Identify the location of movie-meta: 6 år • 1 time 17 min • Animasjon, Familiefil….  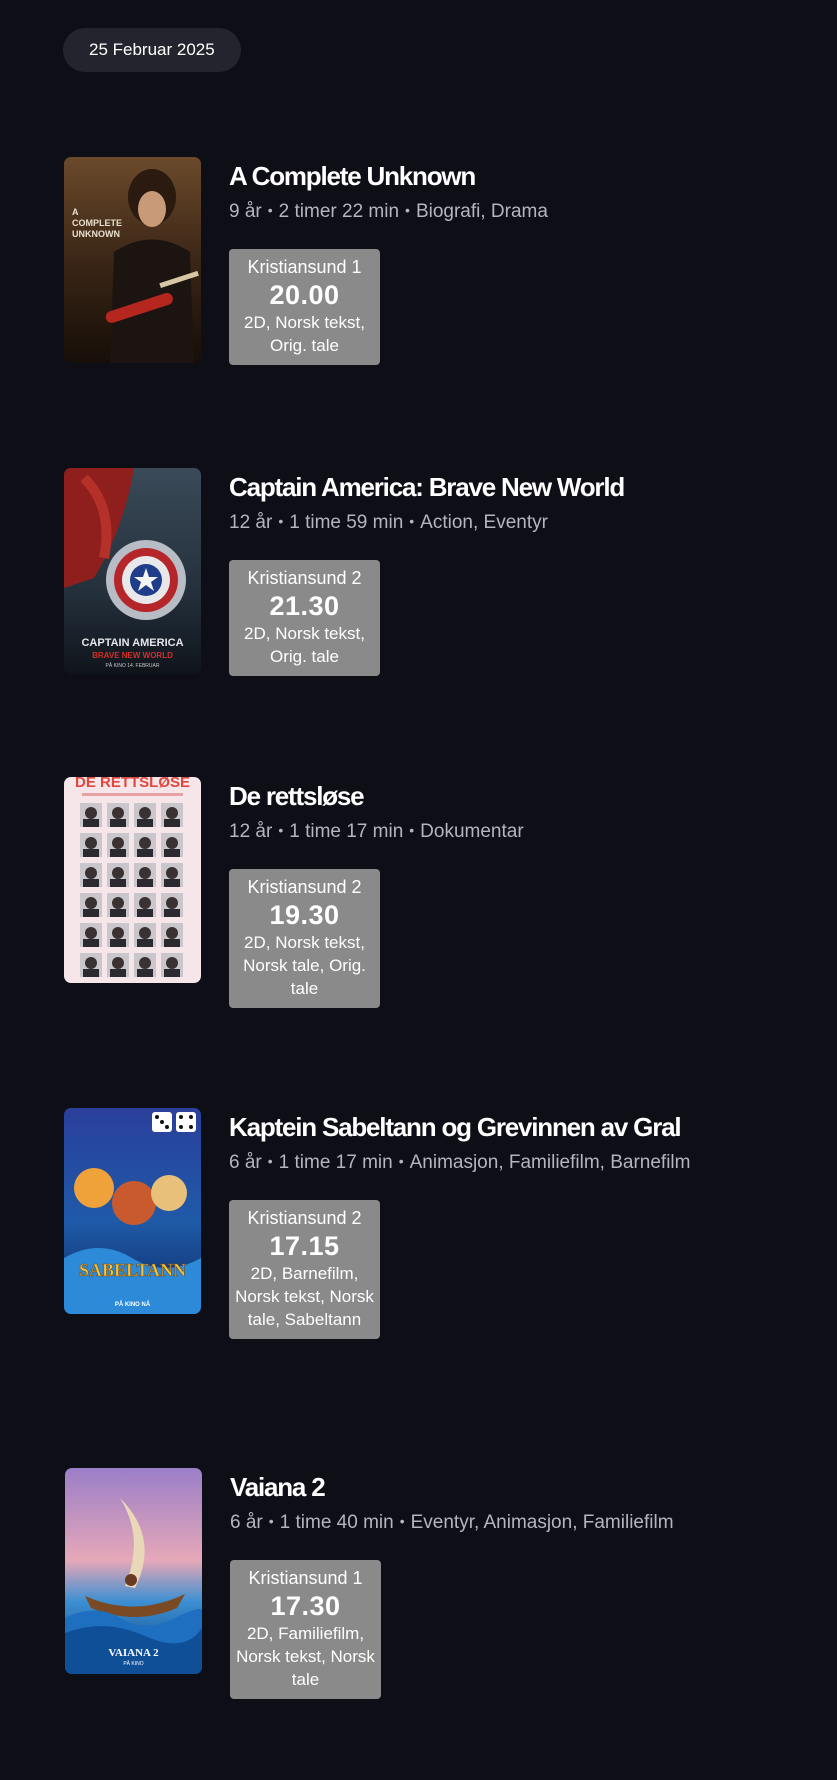
(524, 1162).